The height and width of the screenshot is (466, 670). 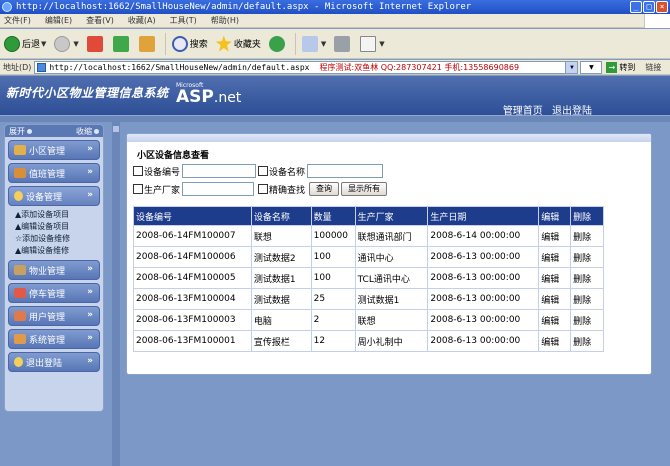 I want to click on cell-vendor: 周小礼制中, so click(x=391, y=341).